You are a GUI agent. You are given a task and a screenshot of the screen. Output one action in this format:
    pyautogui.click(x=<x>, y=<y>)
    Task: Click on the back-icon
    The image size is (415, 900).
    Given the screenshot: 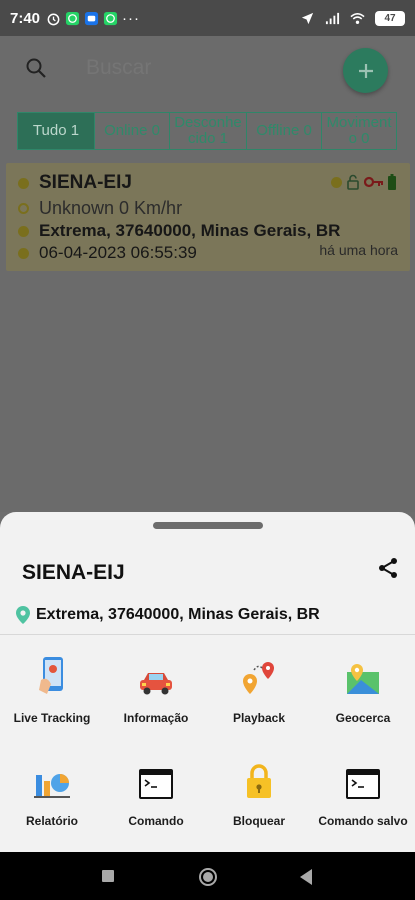 What is the action you would take?
    pyautogui.click(x=306, y=877)
    